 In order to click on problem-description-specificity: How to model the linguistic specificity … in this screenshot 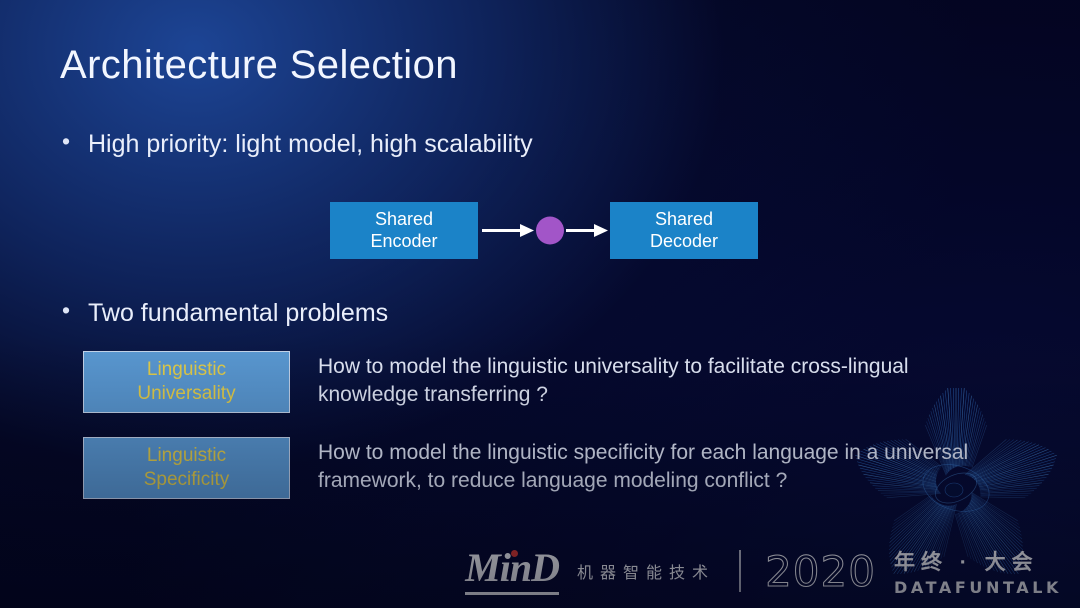, I will do `click(643, 466)`.